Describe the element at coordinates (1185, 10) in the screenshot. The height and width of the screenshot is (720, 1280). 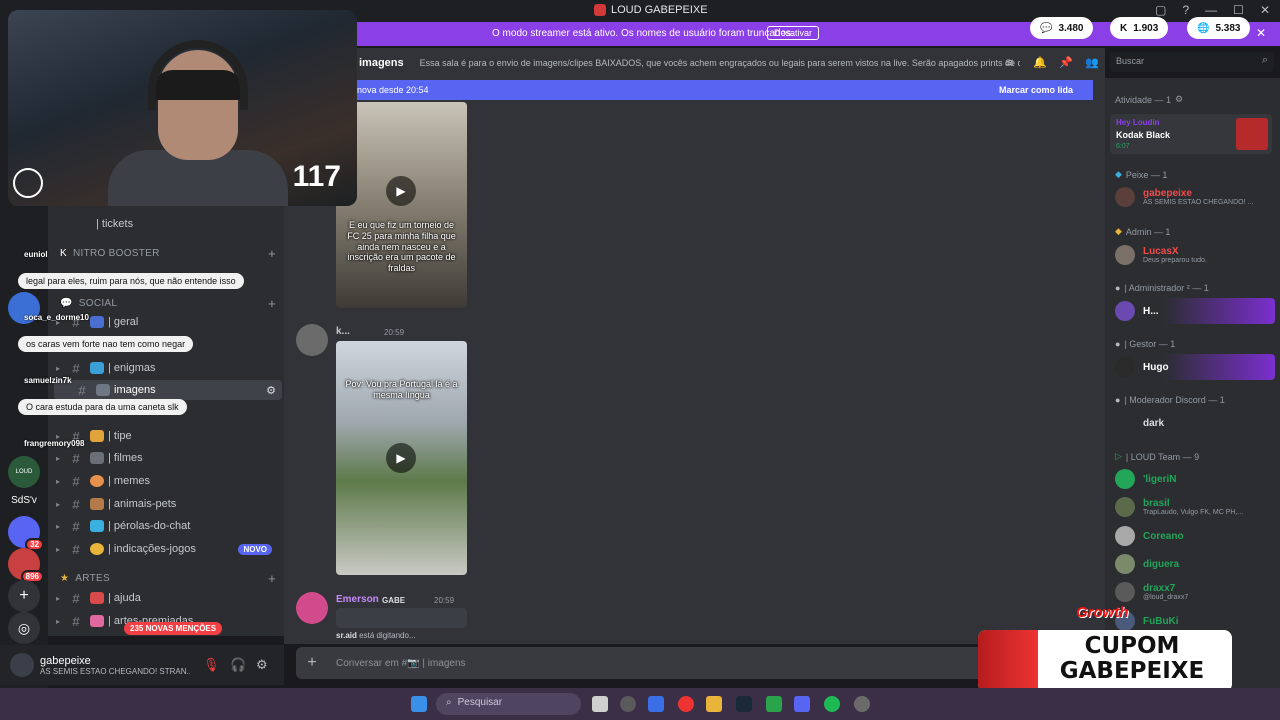
I see `help-icon: ?` at that location.